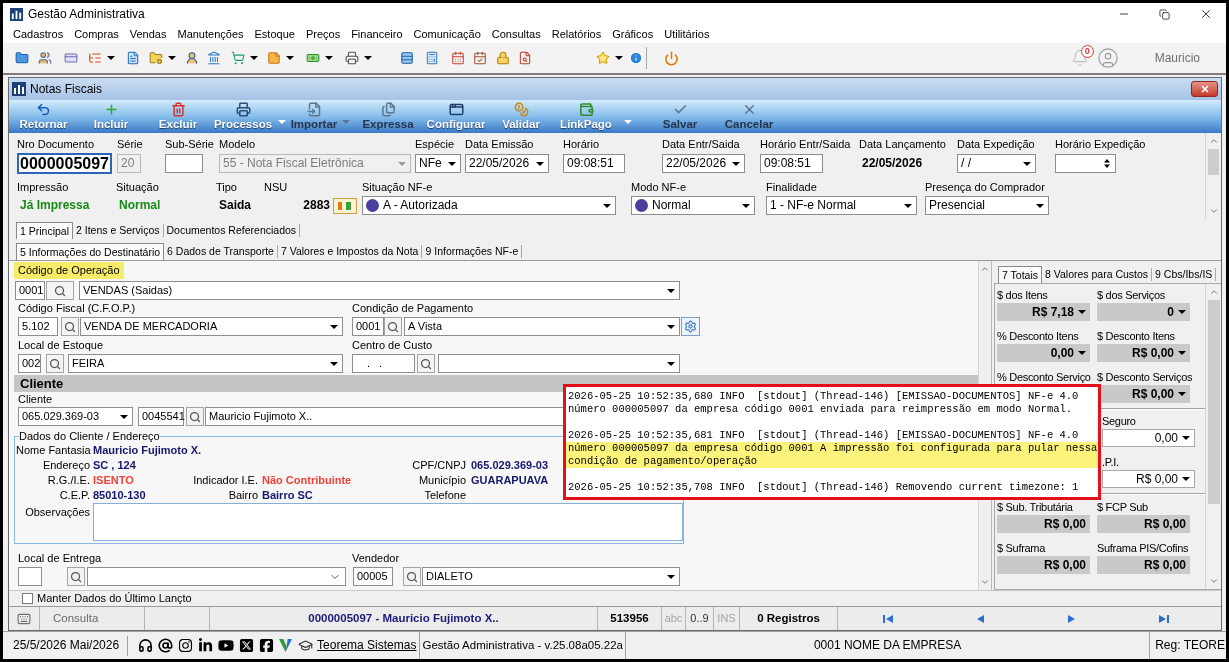  Describe the element at coordinates (69, 270) in the screenshot. I see `field-label: Código de Operação` at that location.